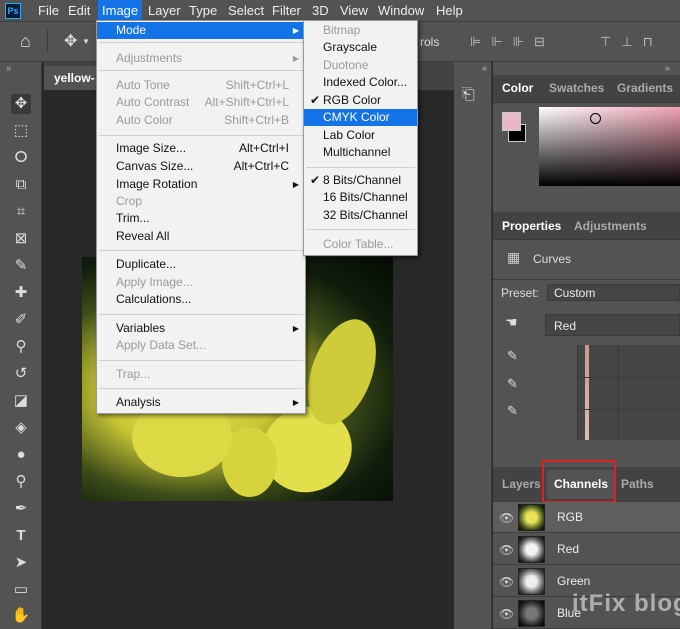 The image size is (680, 629). Describe the element at coordinates (586, 549) in the screenshot. I see `channel-row-red: 👁 Red` at that location.